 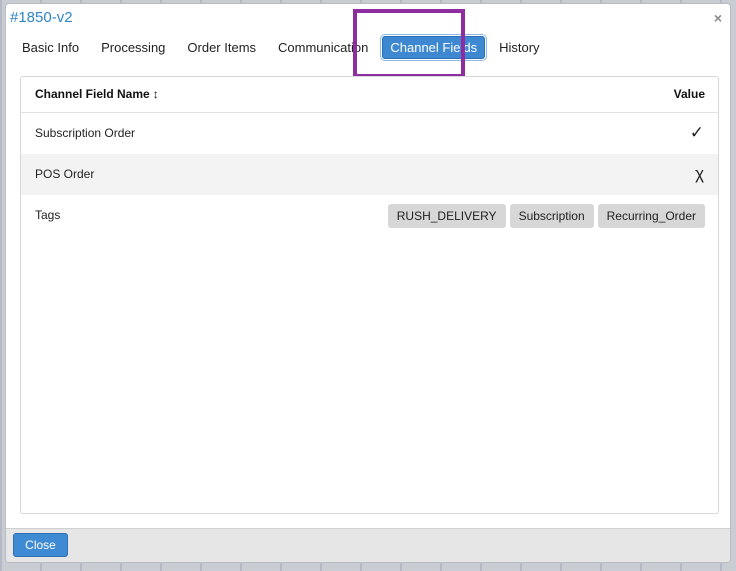 What do you see at coordinates (369, 174) in the screenshot?
I see `table-row: POS Order χ` at bounding box center [369, 174].